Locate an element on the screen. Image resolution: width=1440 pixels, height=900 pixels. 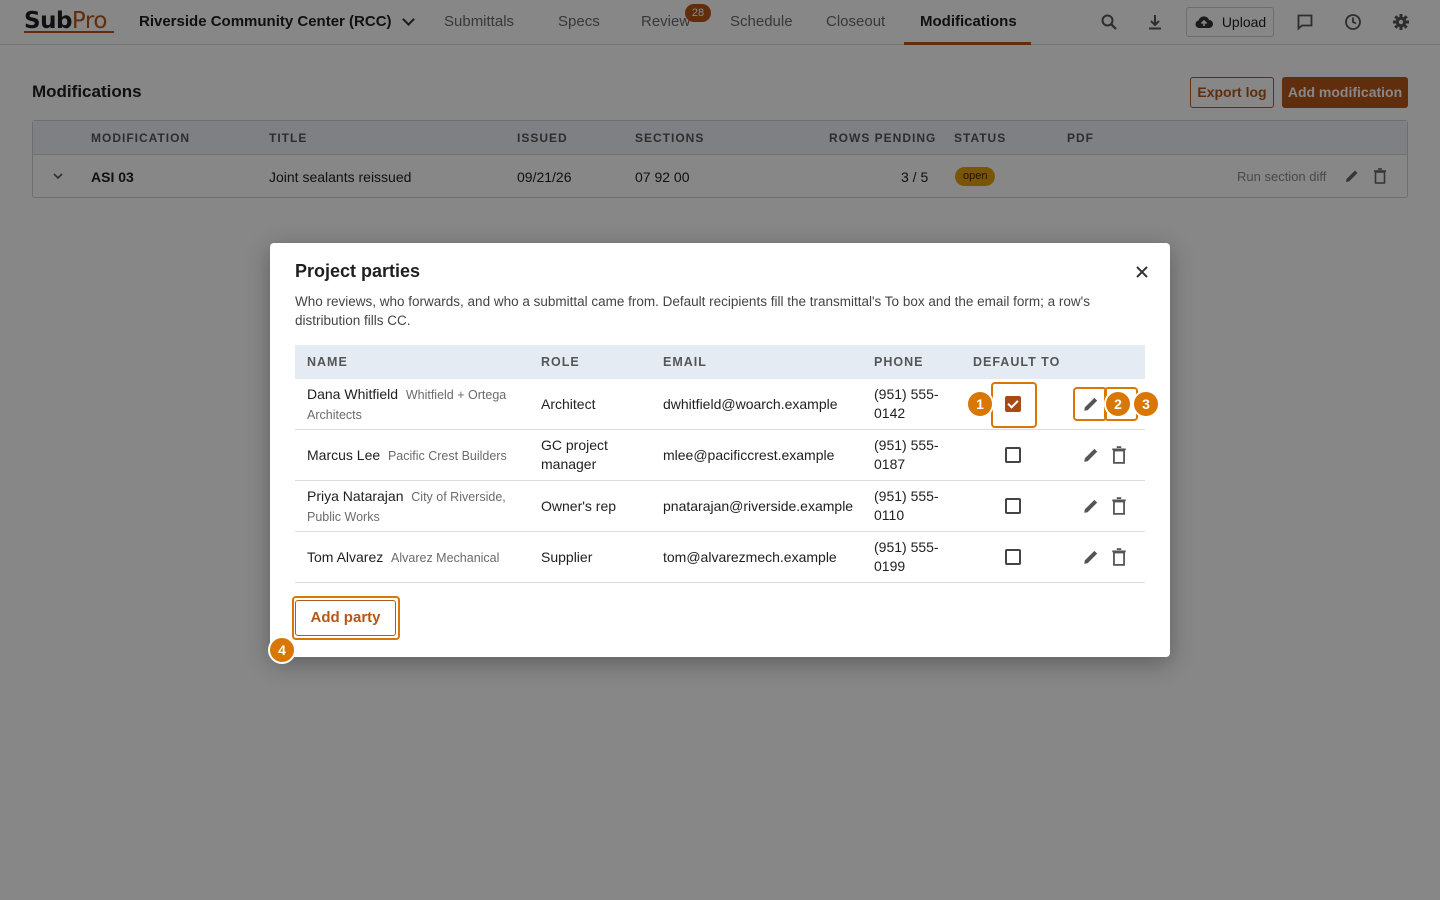
party-org: Pacific Crest Builders is located at coordinates (447, 456).